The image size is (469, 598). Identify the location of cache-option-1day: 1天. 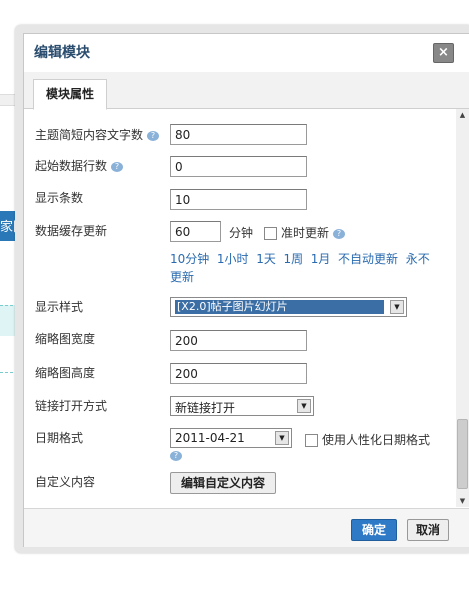
(266, 259).